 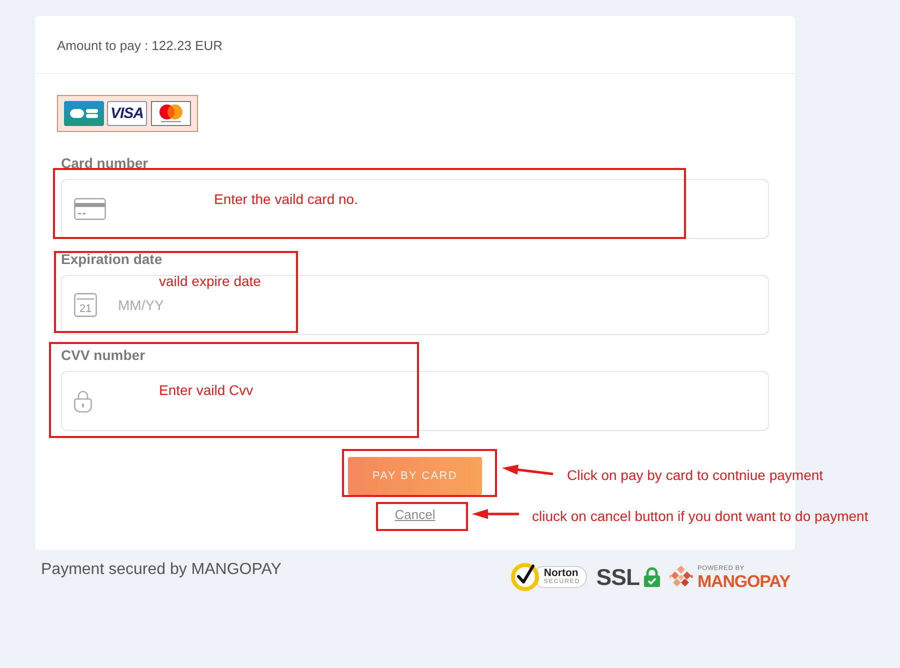 I want to click on calendar-icon: 21, so click(x=85, y=305).